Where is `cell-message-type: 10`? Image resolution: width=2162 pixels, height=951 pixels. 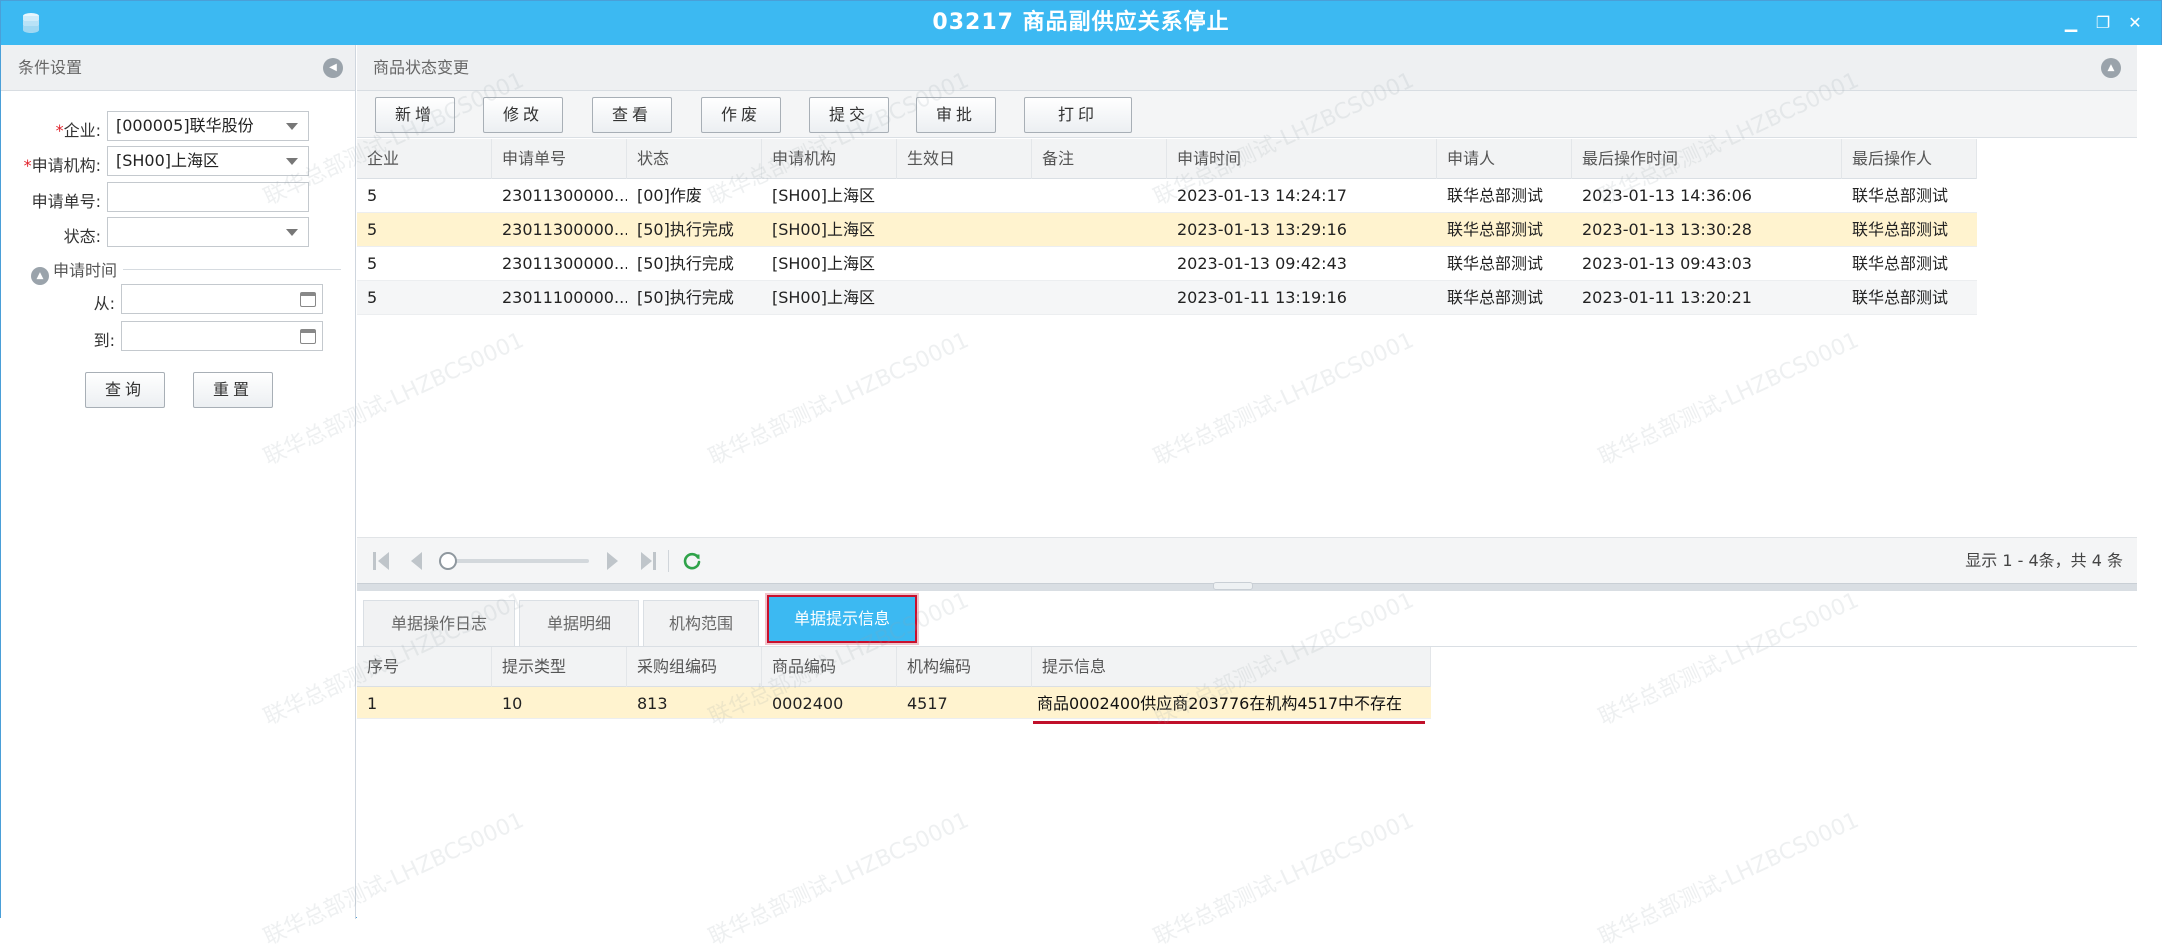 cell-message-type: 10 is located at coordinates (512, 703).